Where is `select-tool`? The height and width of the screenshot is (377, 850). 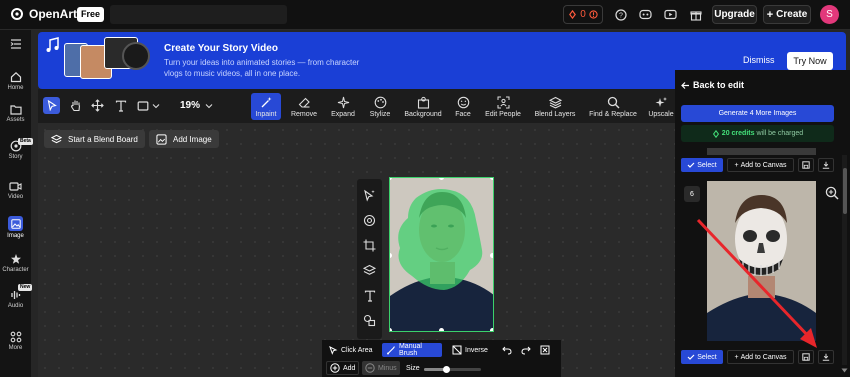
select-tool is located at coordinates (51, 105).